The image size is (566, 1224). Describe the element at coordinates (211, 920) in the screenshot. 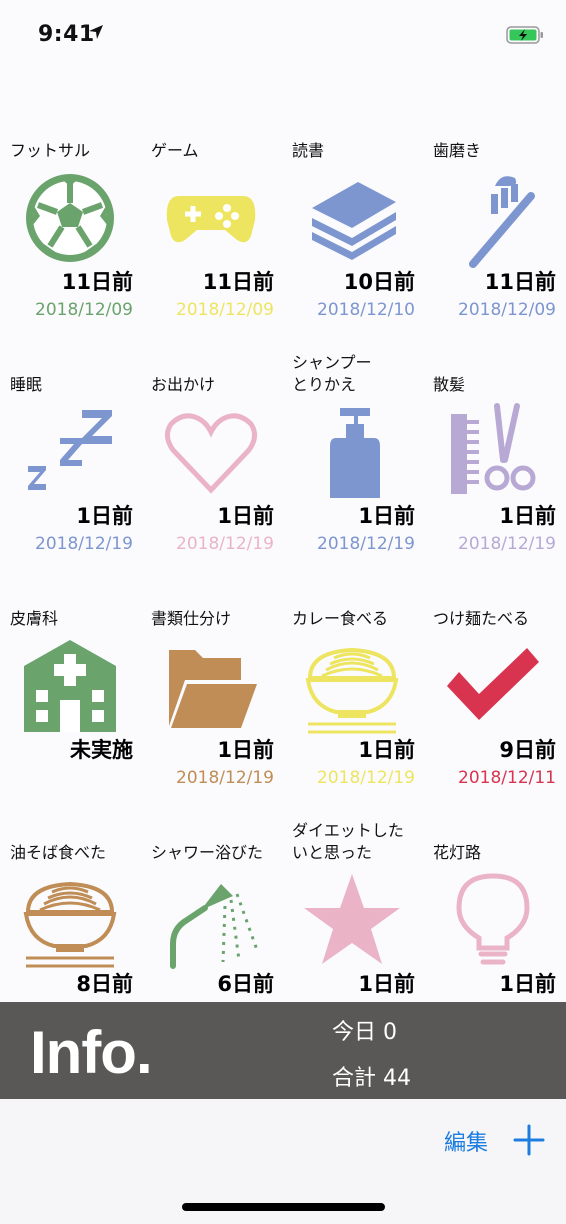

I see `shower-icon` at that location.